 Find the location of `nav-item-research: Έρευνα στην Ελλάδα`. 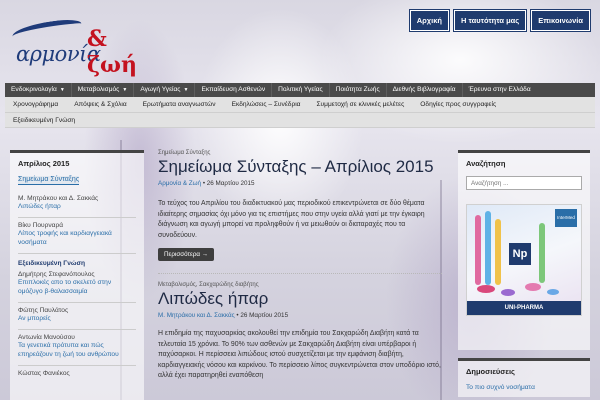

nav-item-research: Έρευνα στην Ελλάδα is located at coordinates (500, 90).